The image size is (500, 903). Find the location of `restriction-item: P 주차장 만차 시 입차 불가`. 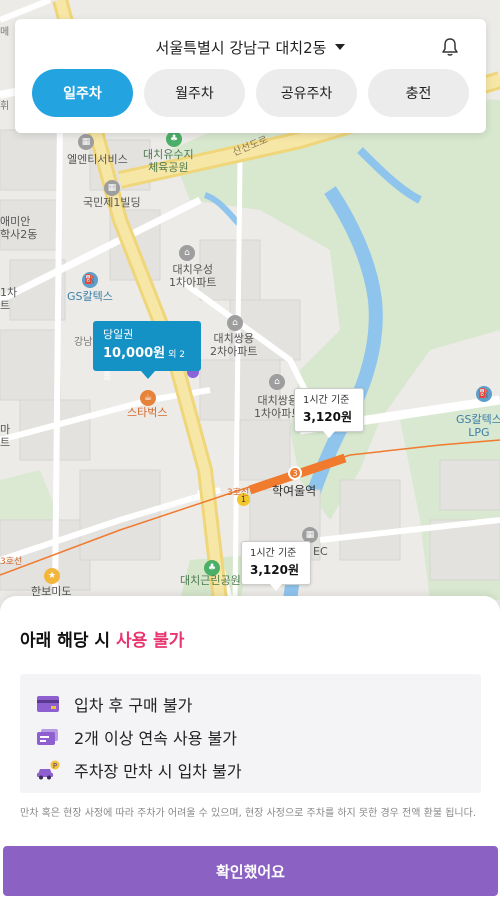

restriction-item: P 주차장 만차 시 입차 불가 is located at coordinates (250, 769).